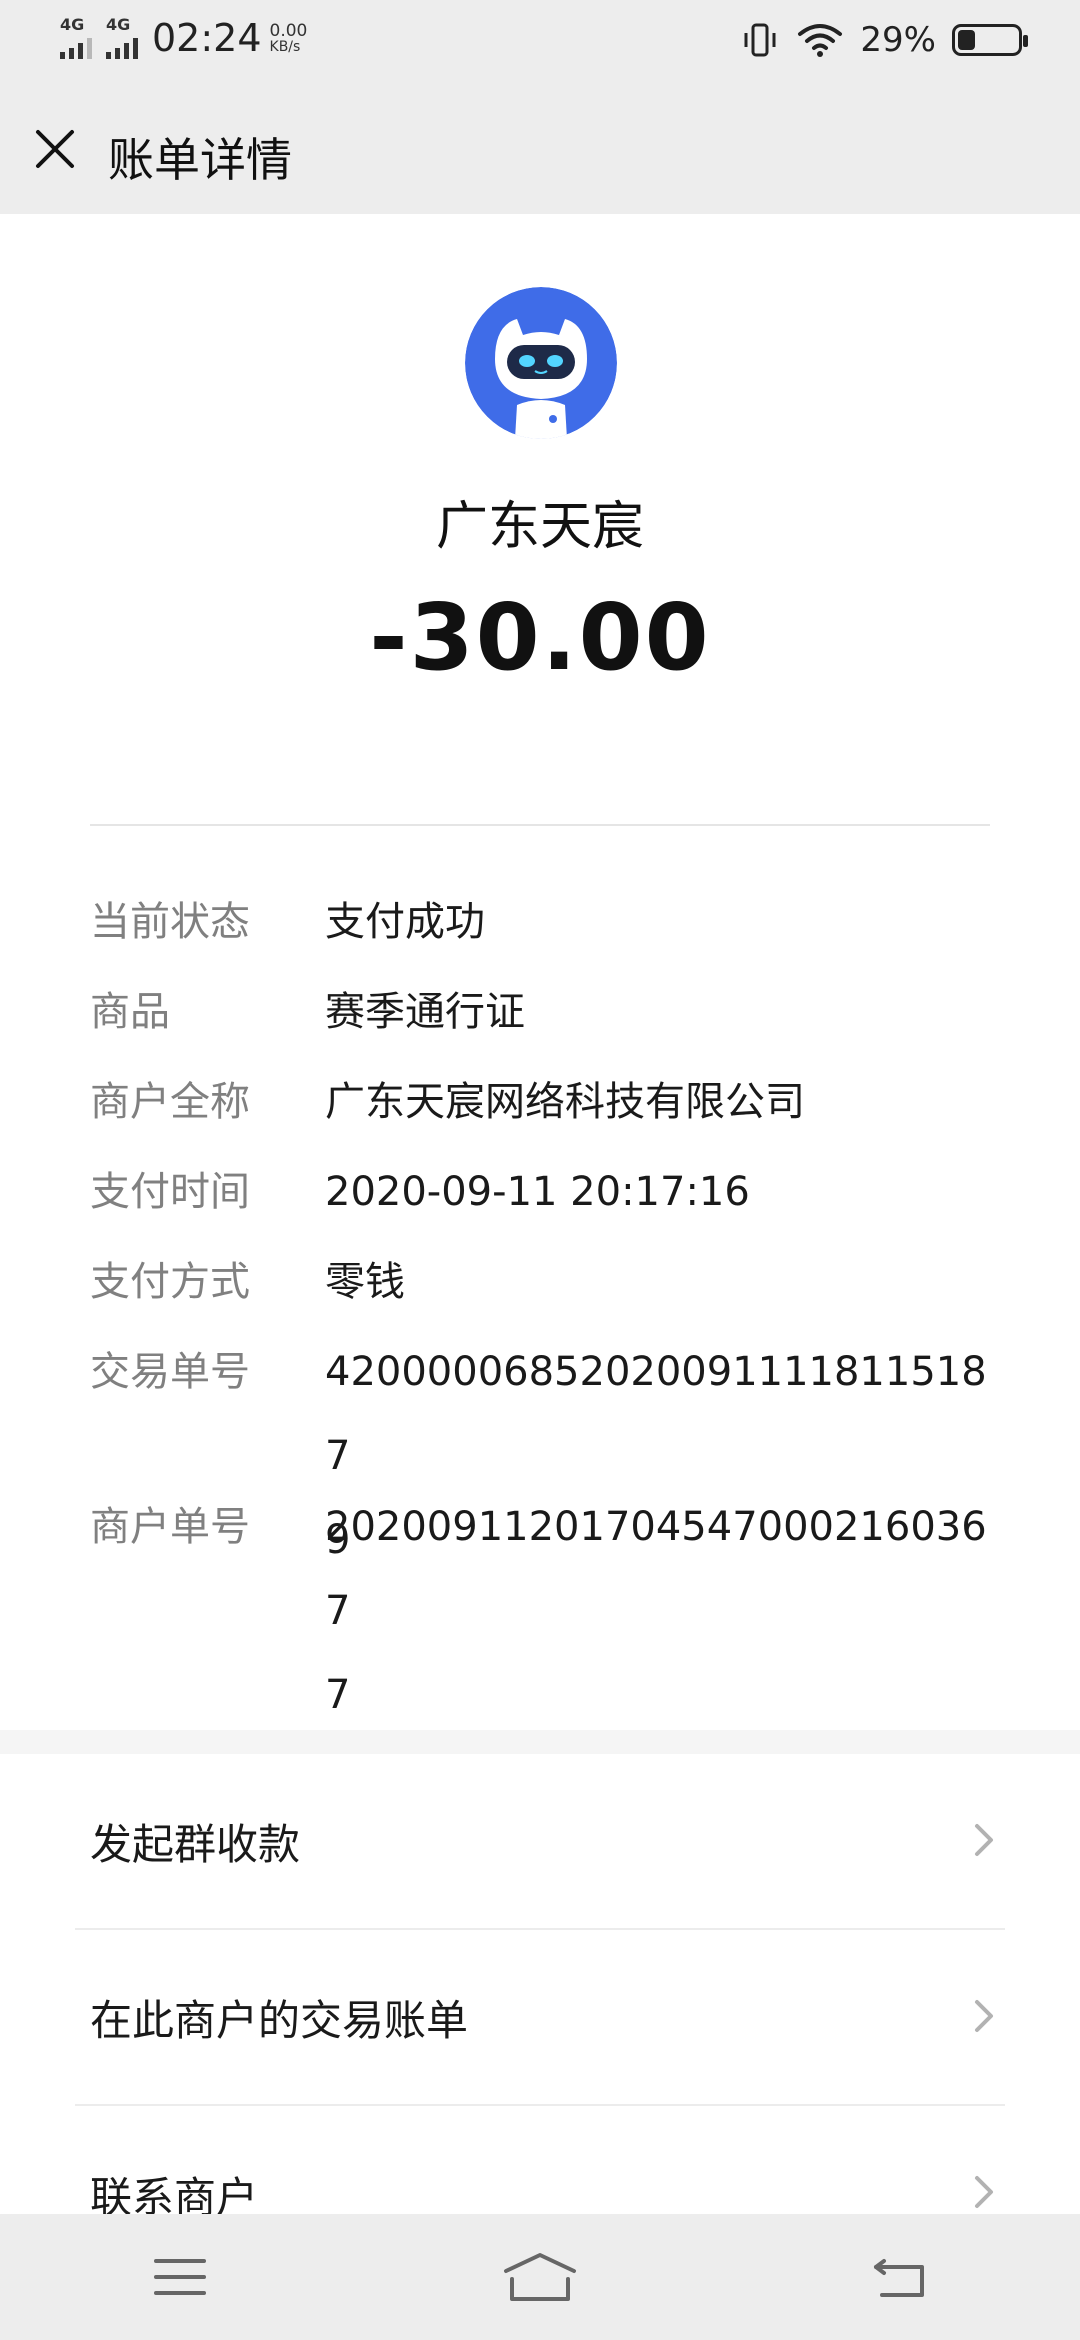 The image size is (1080, 2340). I want to click on status-right: 29%, so click(884, 40).